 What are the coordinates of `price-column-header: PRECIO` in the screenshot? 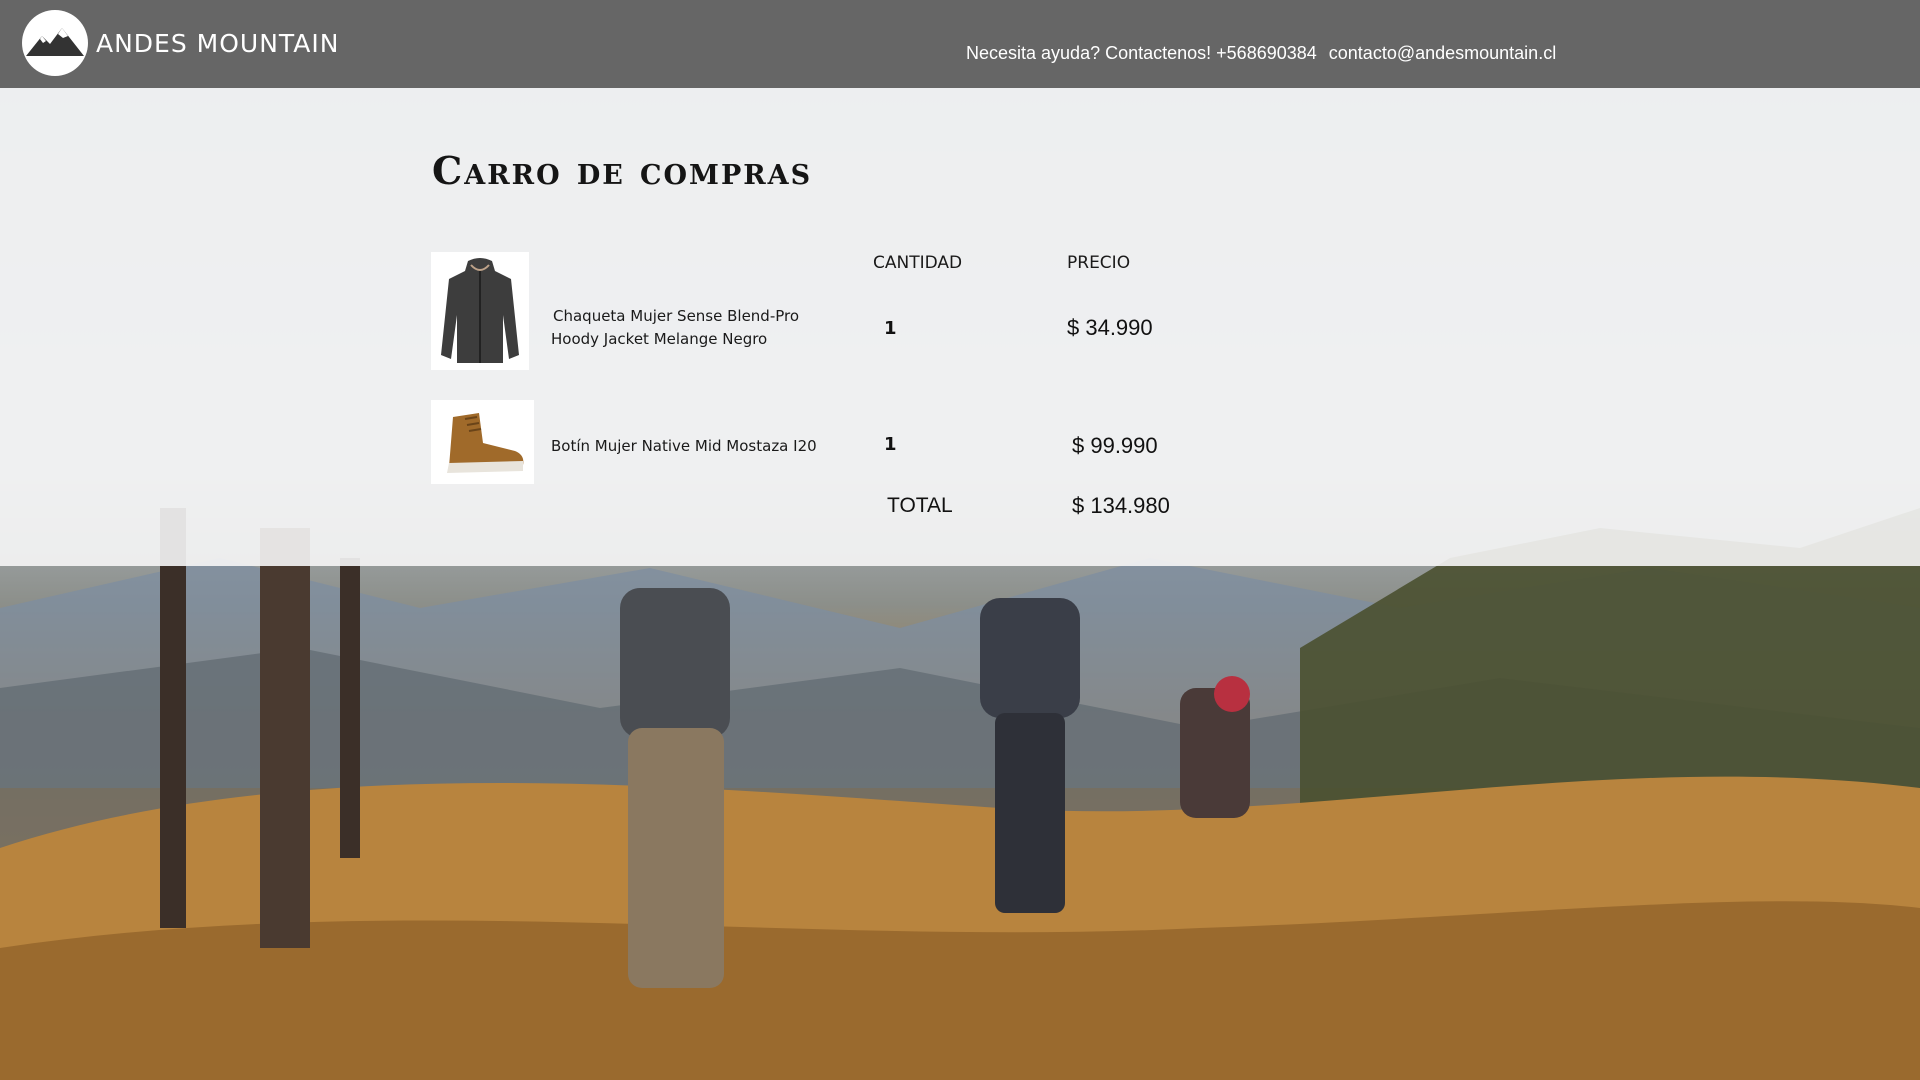 It's located at (1099, 263).